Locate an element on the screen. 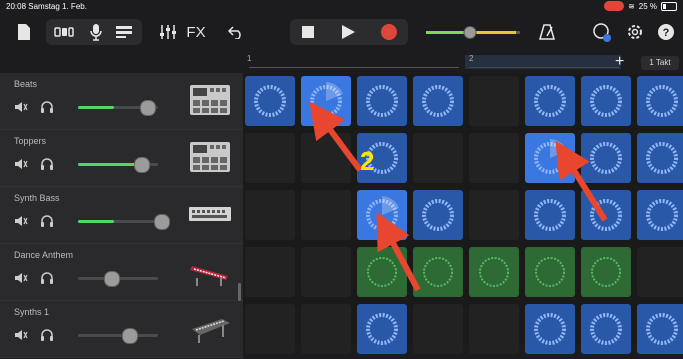 The height and width of the screenshot is (359, 683). fx-button: FX is located at coordinates (196, 32).